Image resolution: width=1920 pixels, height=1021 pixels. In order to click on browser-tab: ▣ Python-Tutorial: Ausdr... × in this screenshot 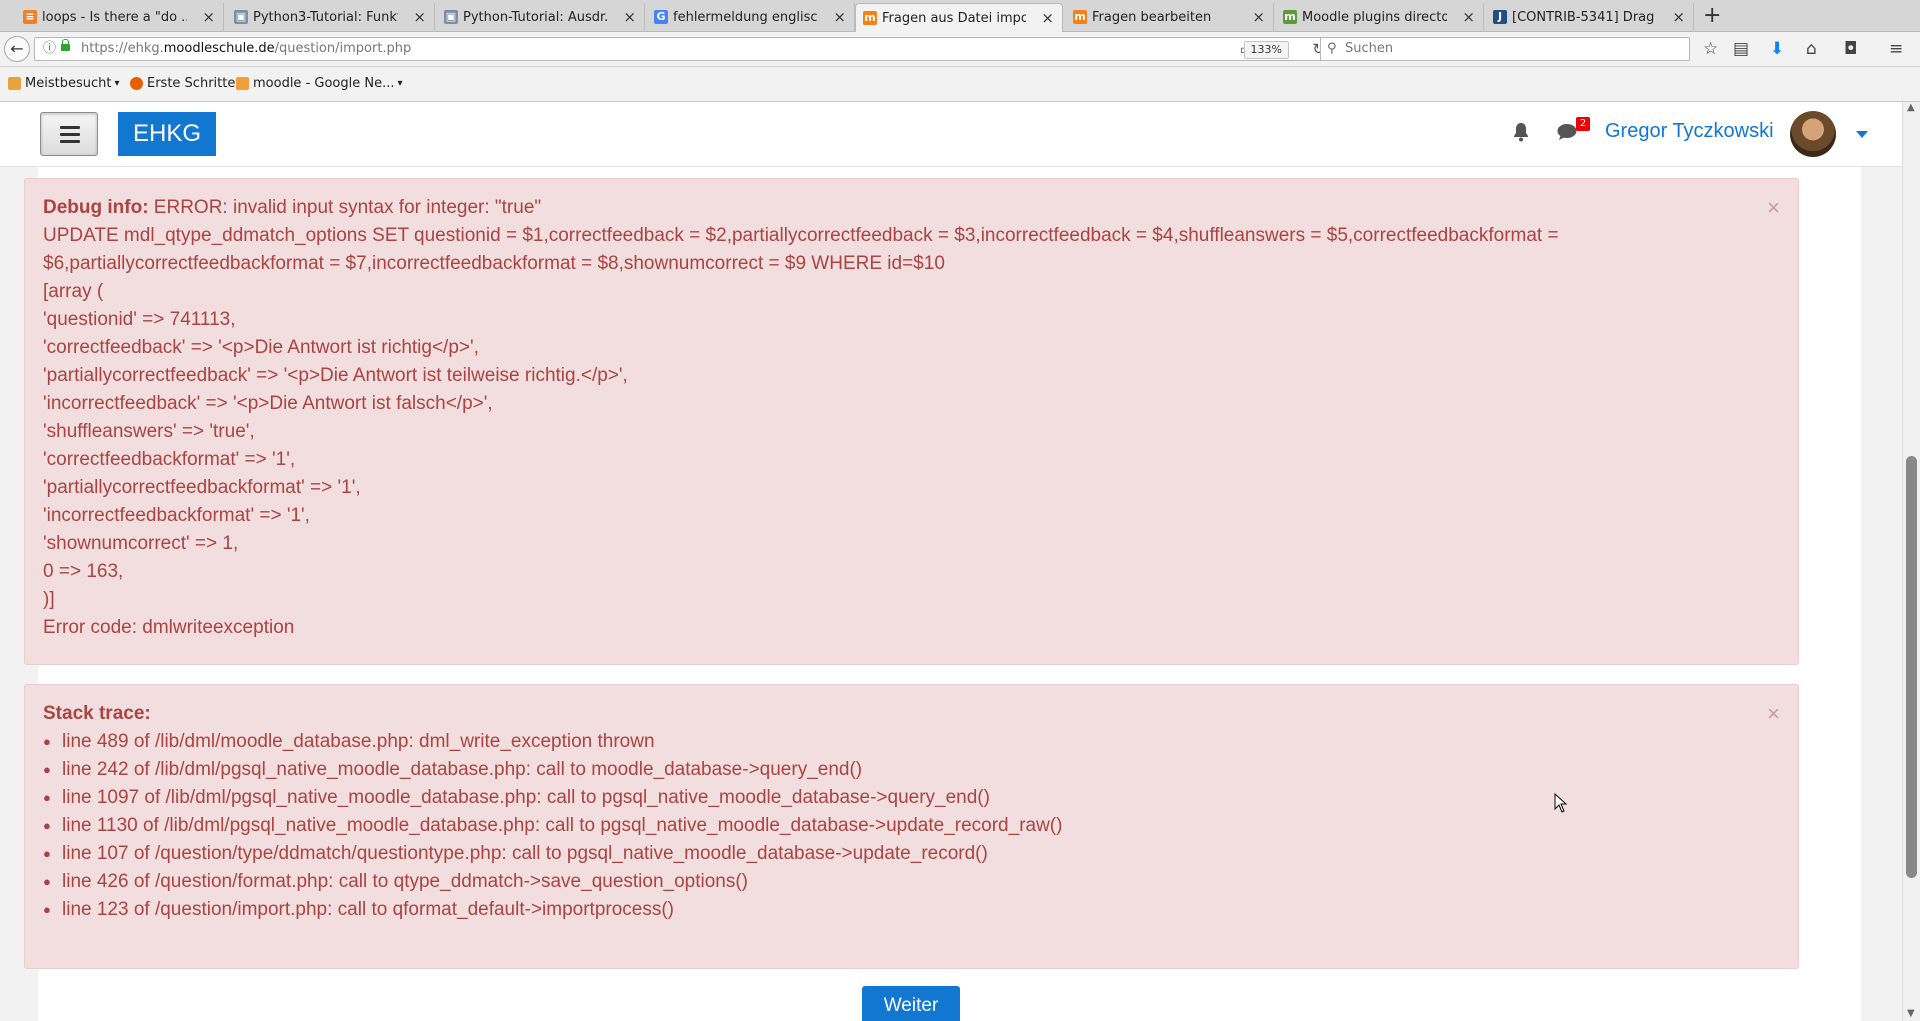, I will do `click(541, 17)`.